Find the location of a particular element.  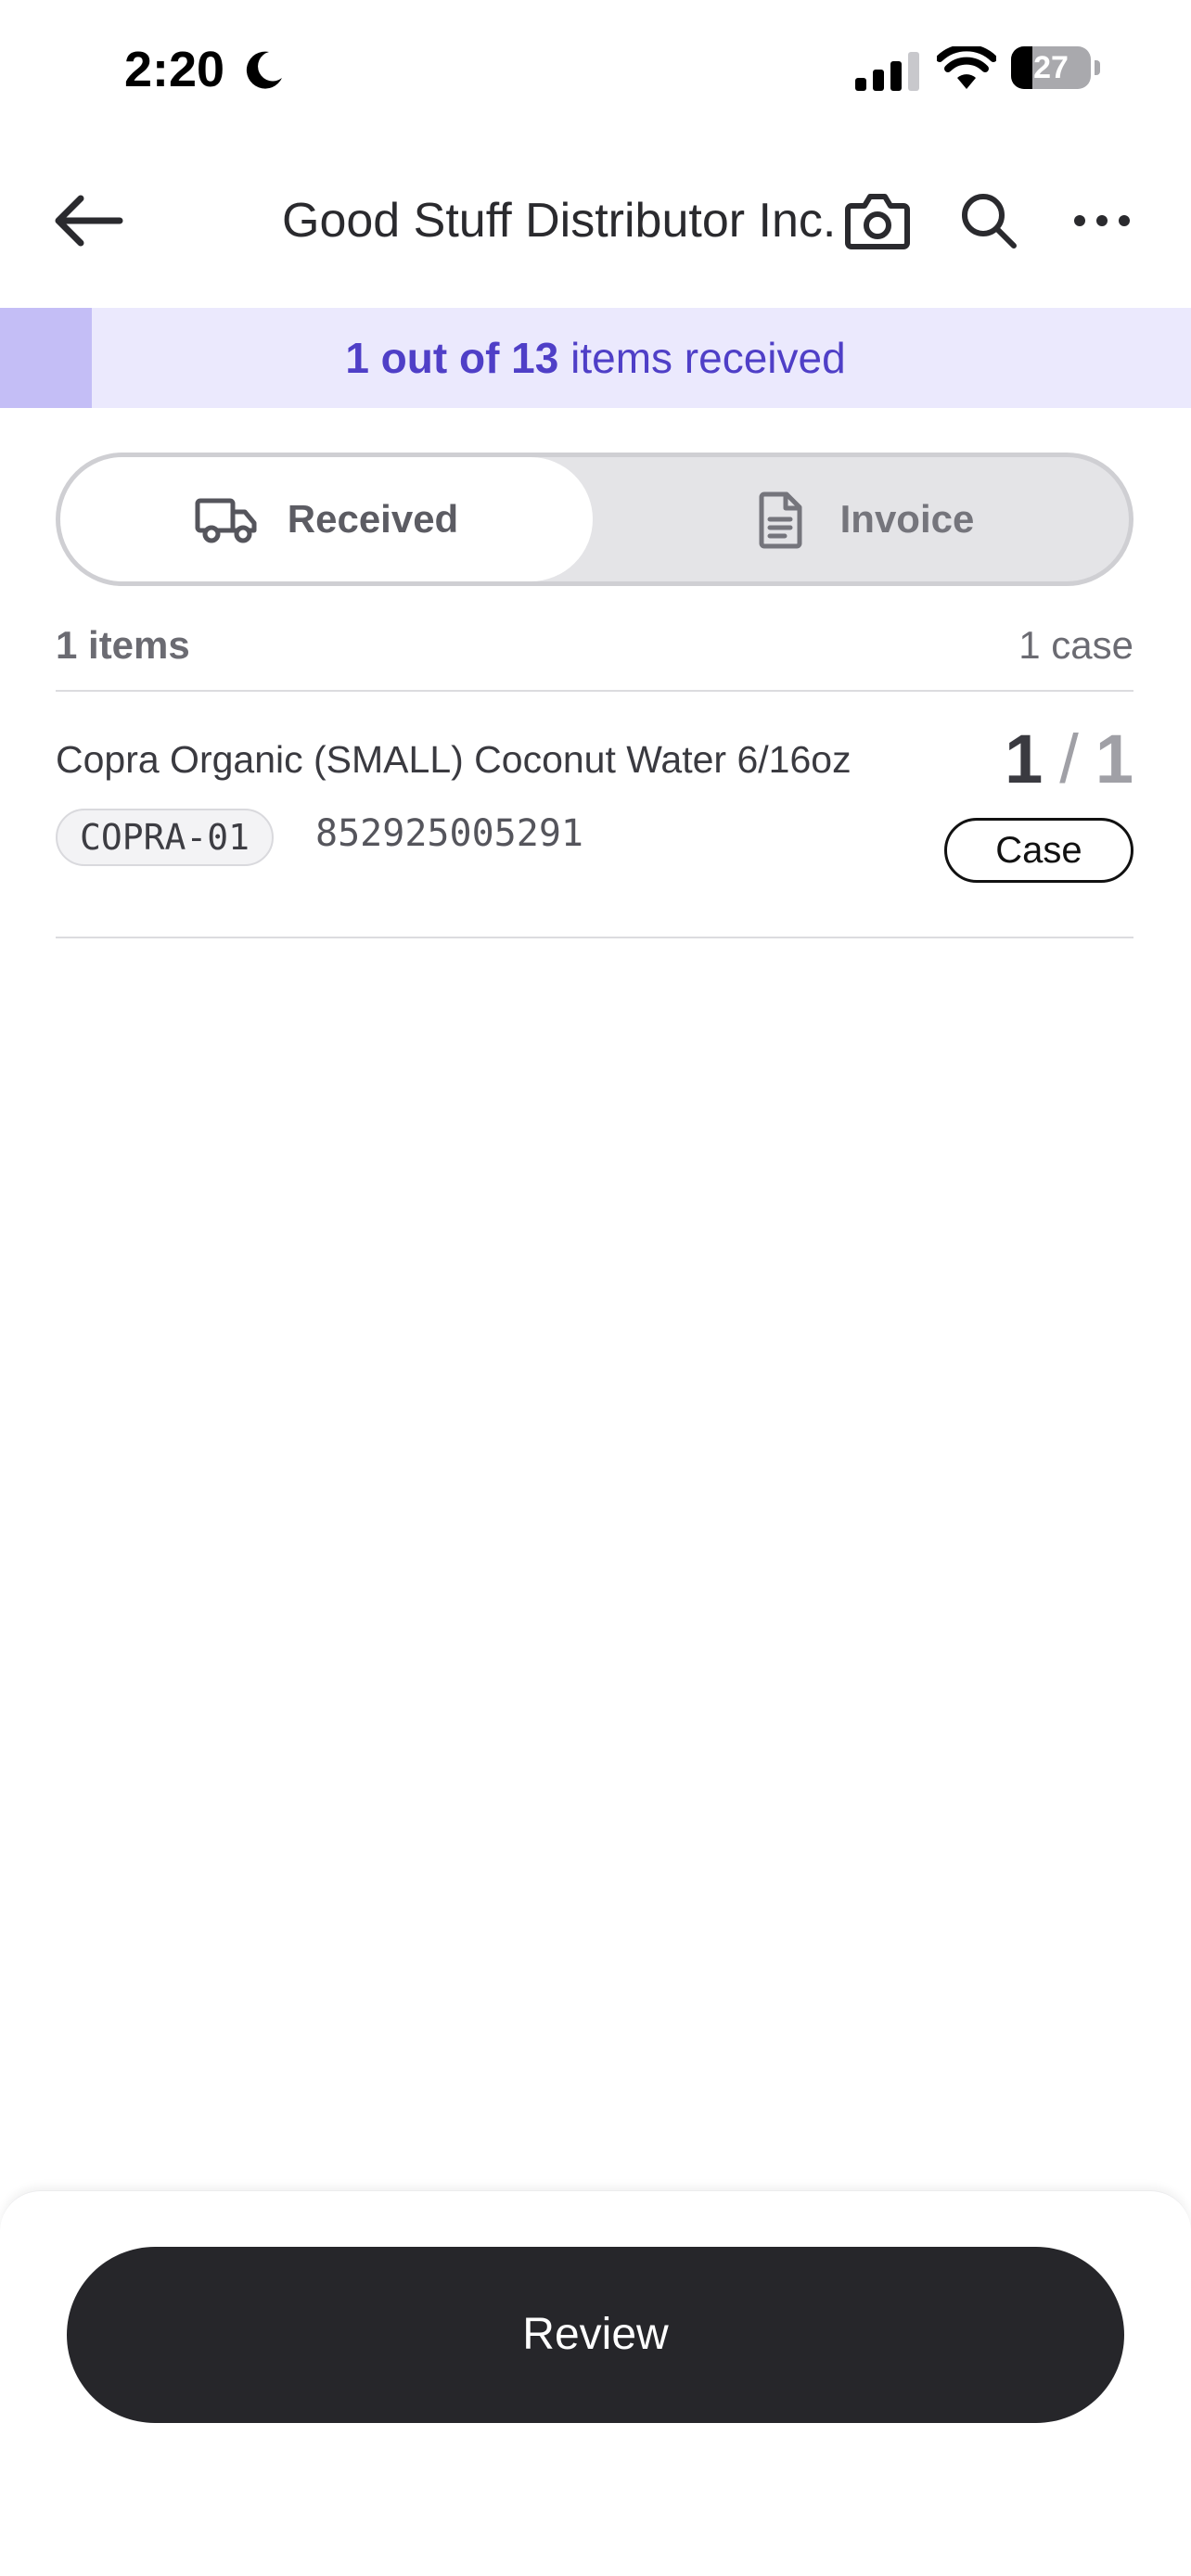

status-time: 2:20 is located at coordinates (174, 69).